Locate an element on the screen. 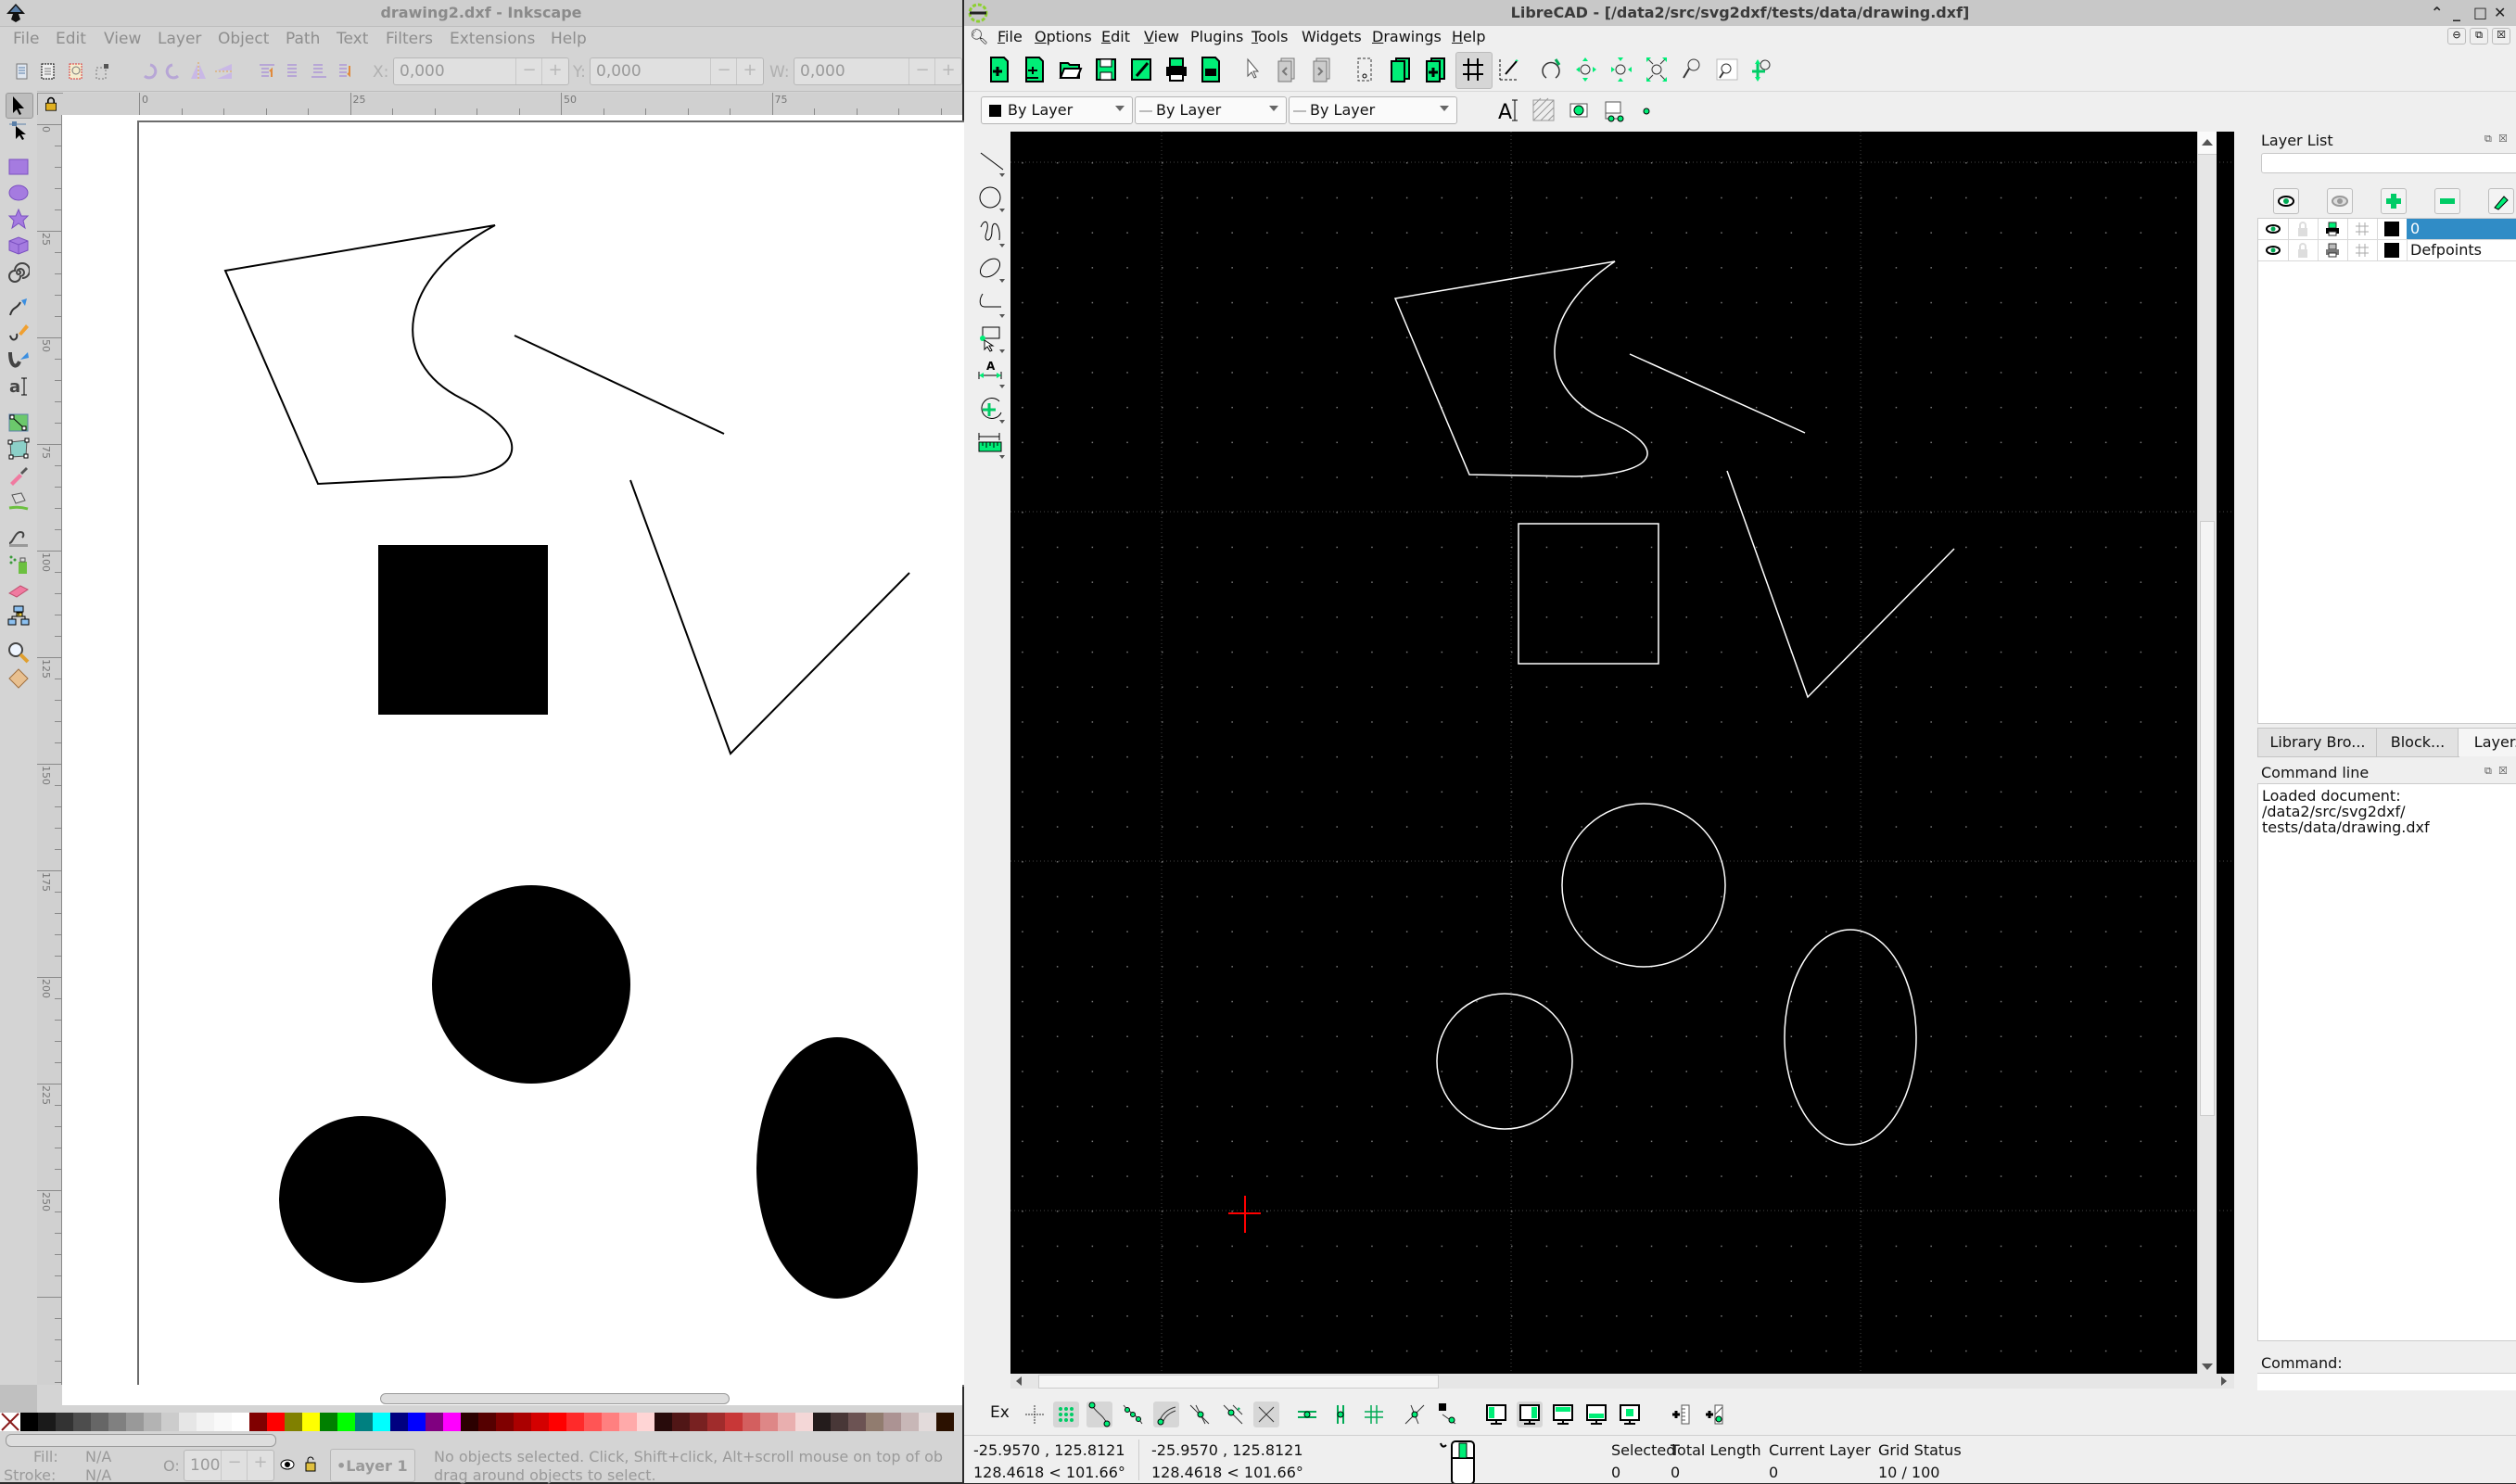 The width and height of the screenshot is (2516, 1484). print-preview-icon is located at coordinates (1212, 69).